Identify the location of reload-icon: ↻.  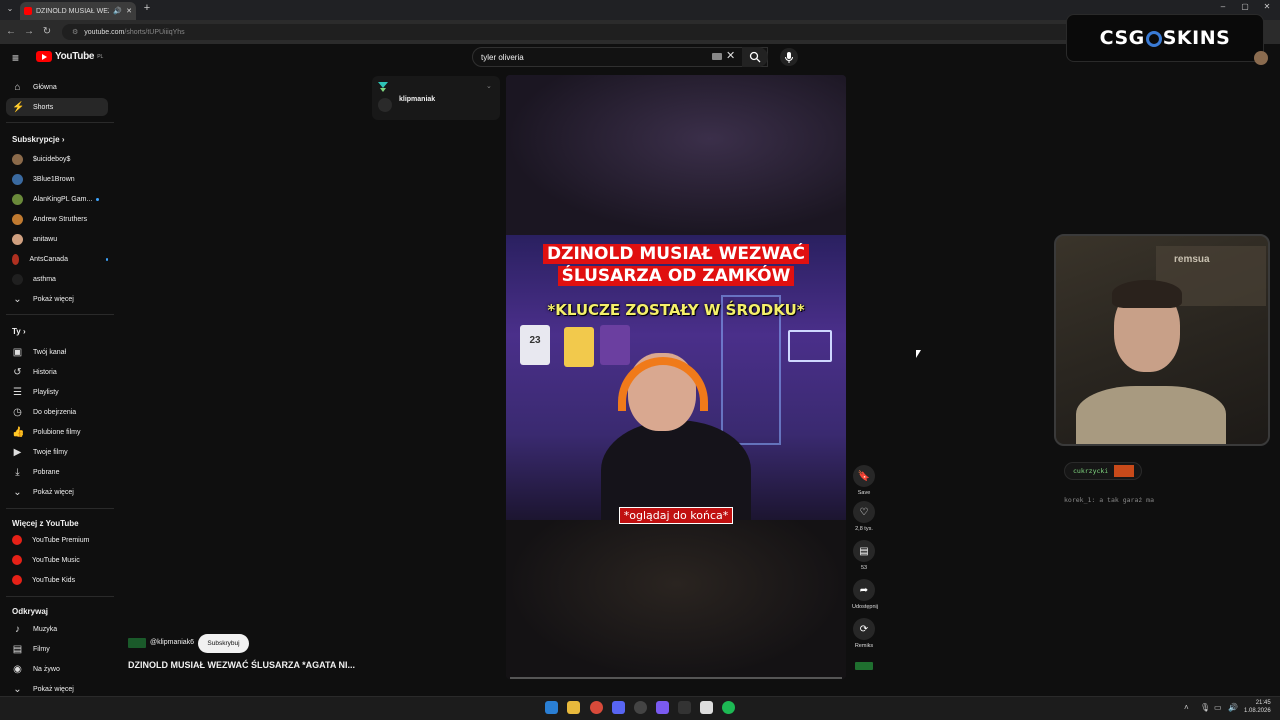
(47, 32).